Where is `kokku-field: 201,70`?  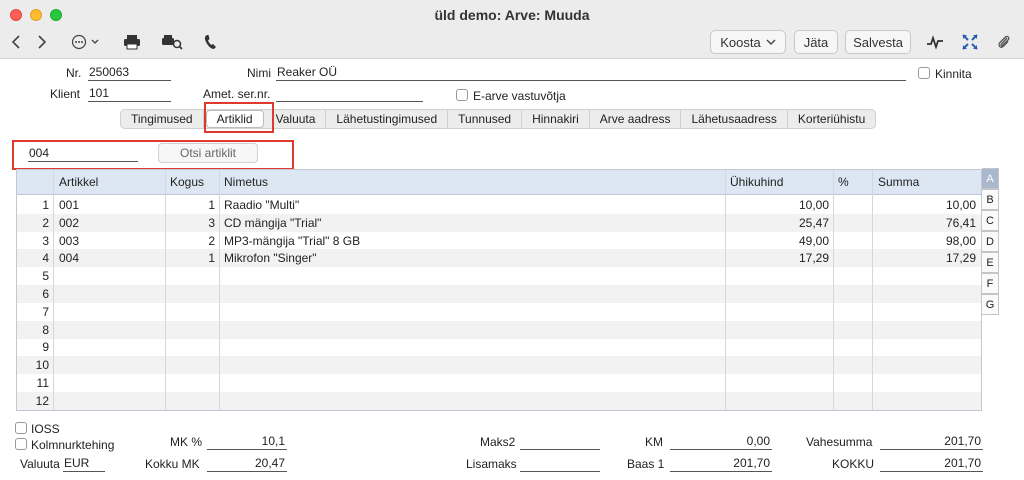 kokku-field: 201,70 is located at coordinates (931, 464).